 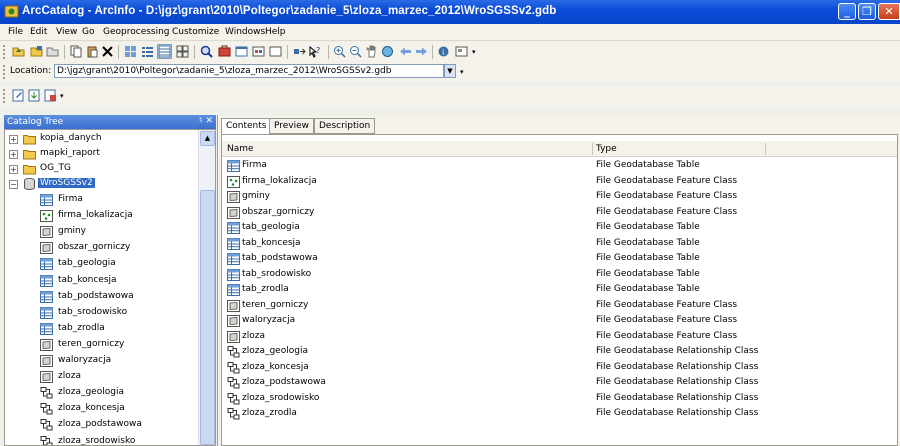 What do you see at coordinates (450, 96) in the screenshot?
I see `metadata-toolbar: ▾` at bounding box center [450, 96].